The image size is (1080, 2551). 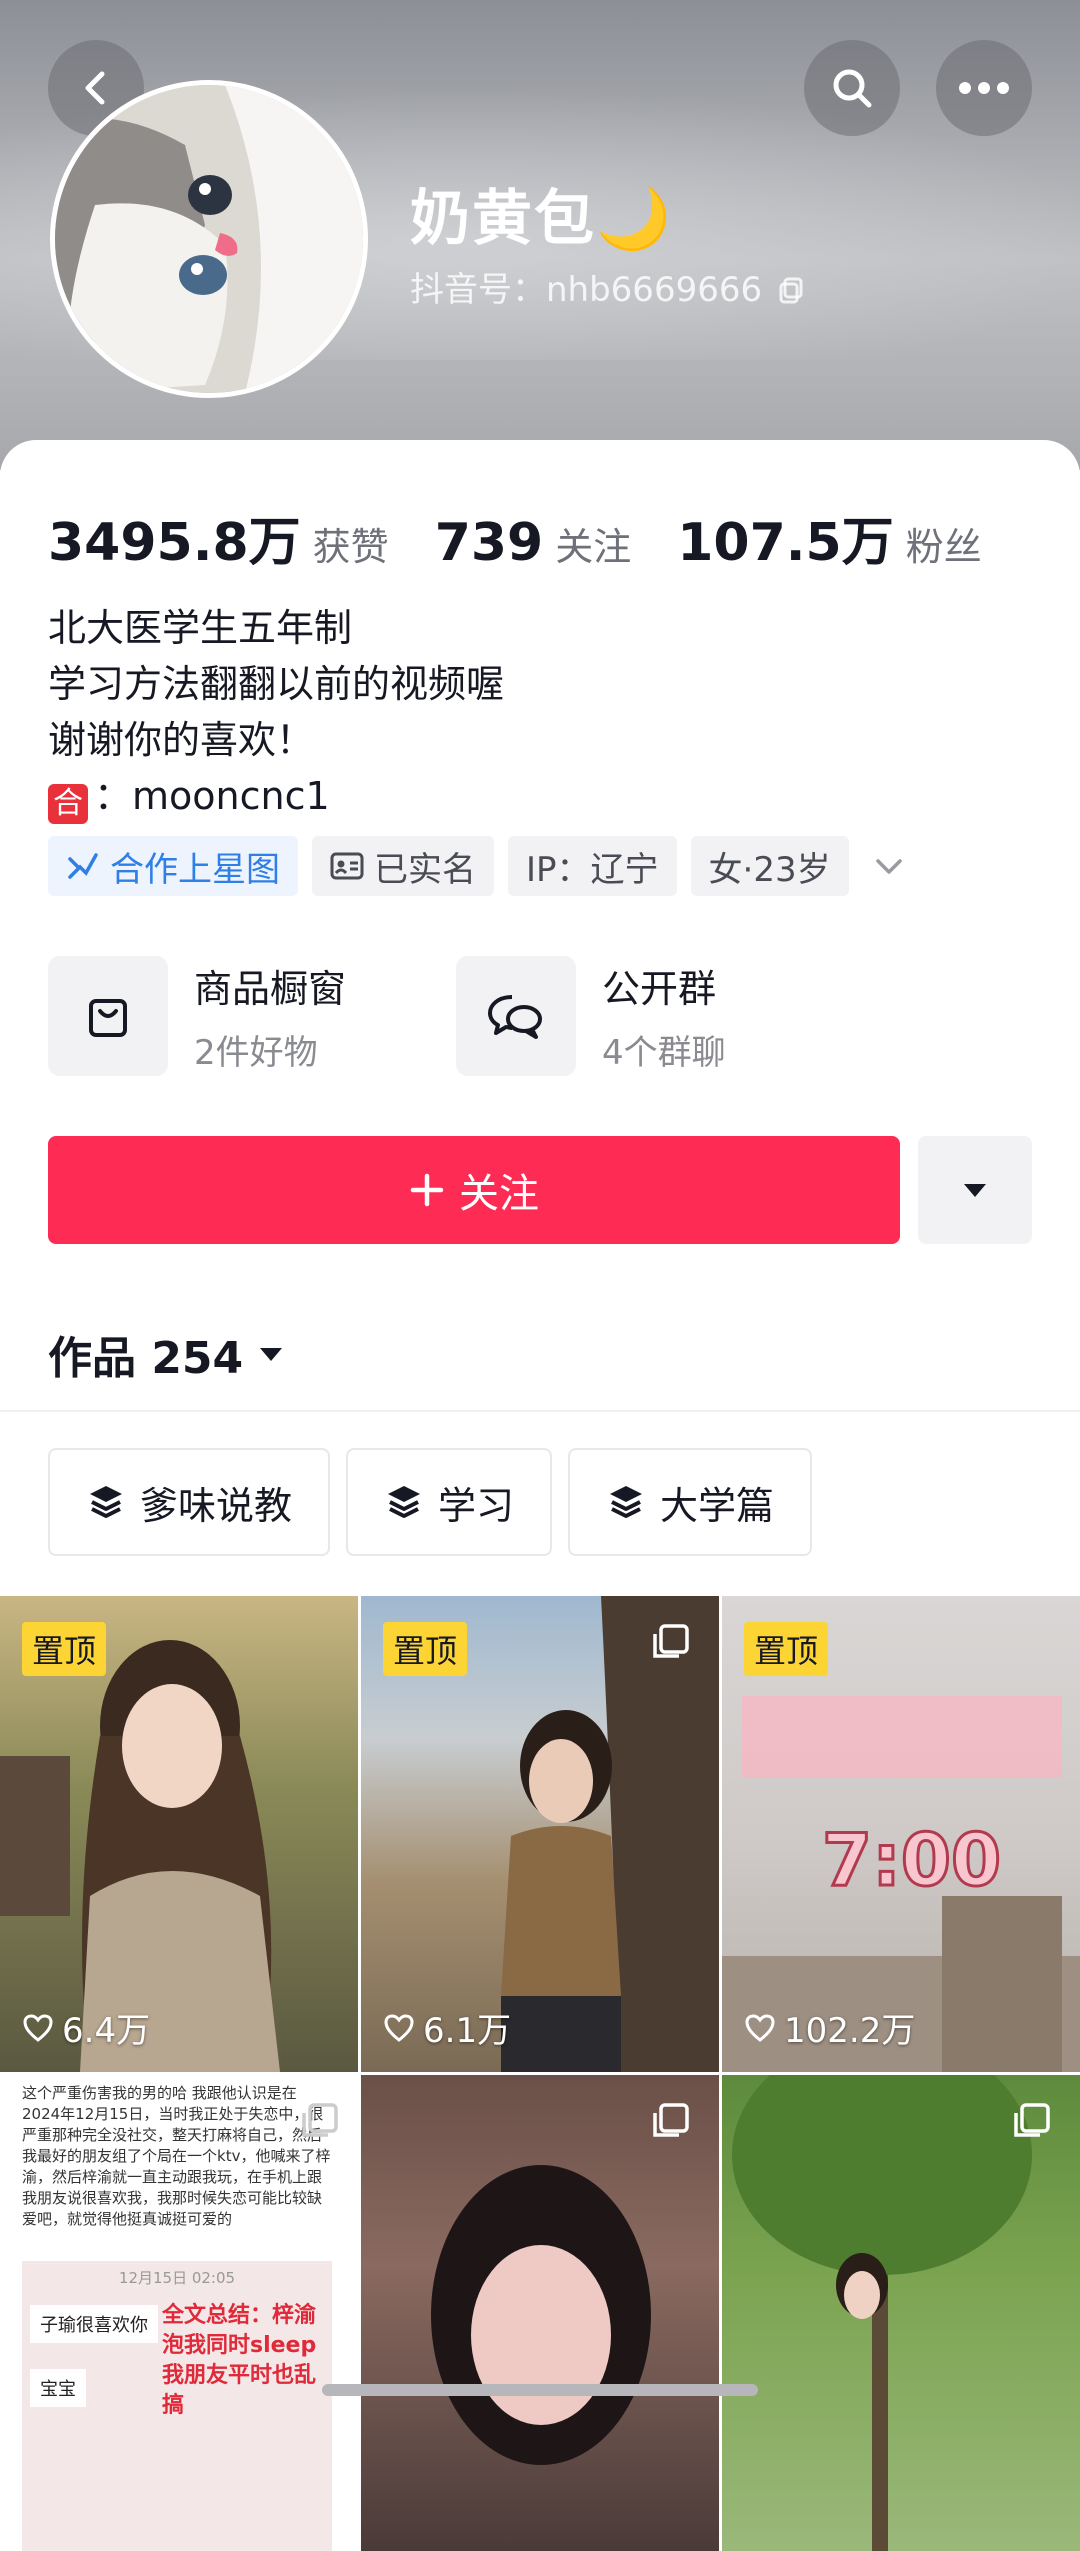 I want to click on screenshot-summary: 全文总结：梓渝泡我同时sleep我朋友平时也乱搞, so click(x=239, y=2360).